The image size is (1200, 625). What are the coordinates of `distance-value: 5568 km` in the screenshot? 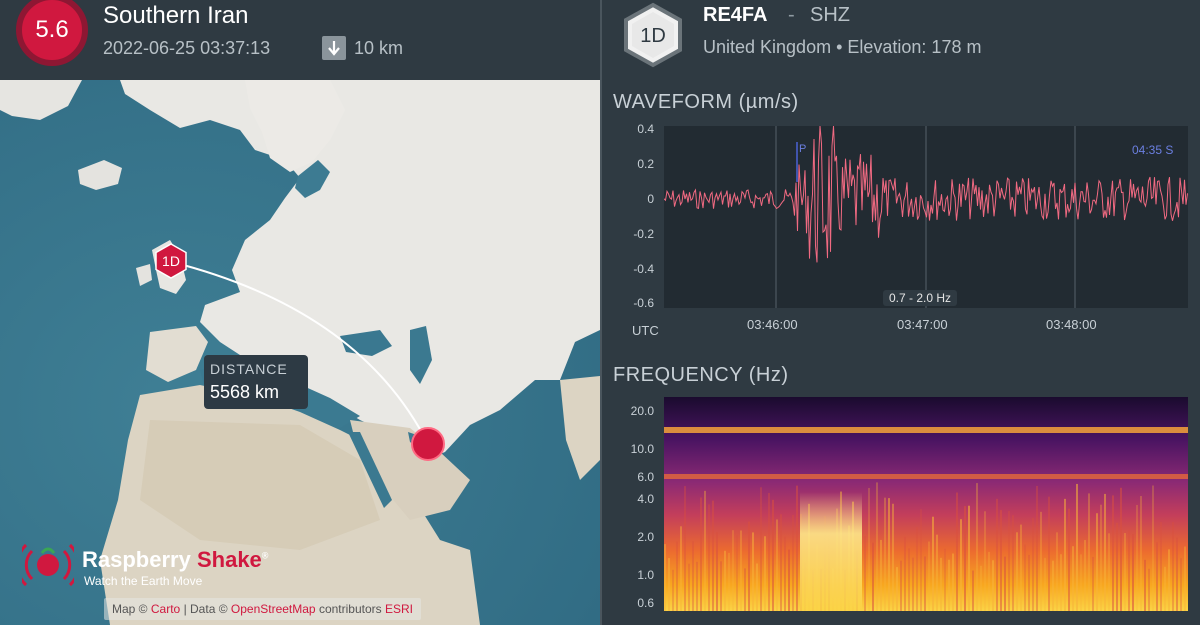 It's located at (245, 392).